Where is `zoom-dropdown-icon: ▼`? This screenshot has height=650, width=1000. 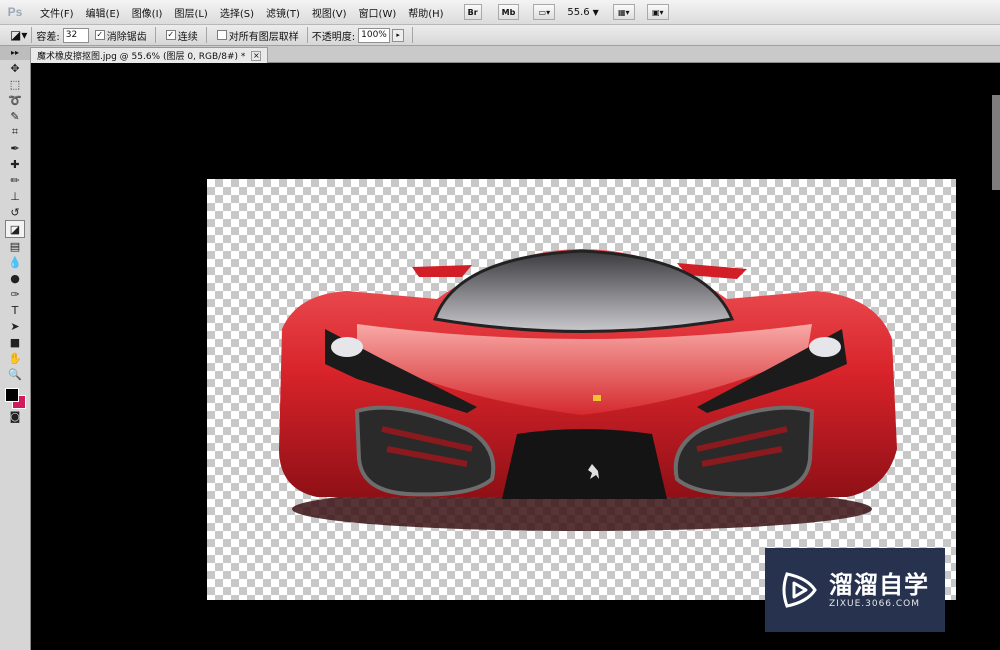 zoom-dropdown-icon: ▼ is located at coordinates (596, 12).